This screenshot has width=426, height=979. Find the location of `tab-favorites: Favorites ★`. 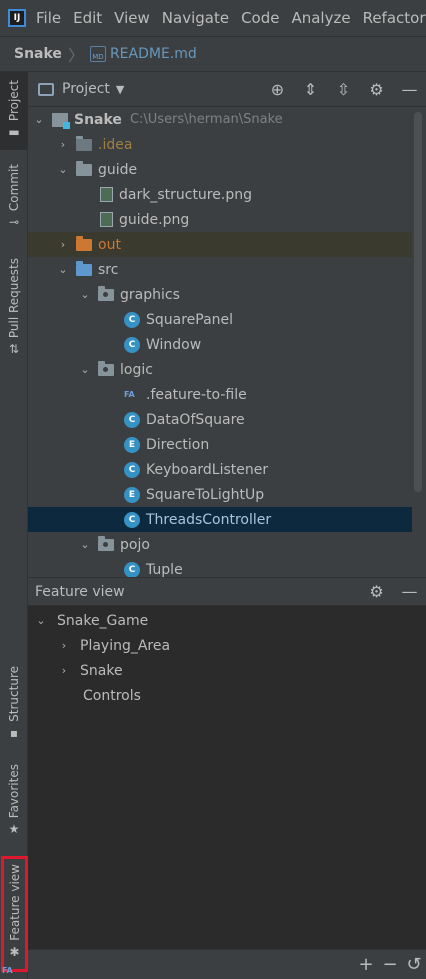

tab-favorites: Favorites ★ is located at coordinates (14, 804).